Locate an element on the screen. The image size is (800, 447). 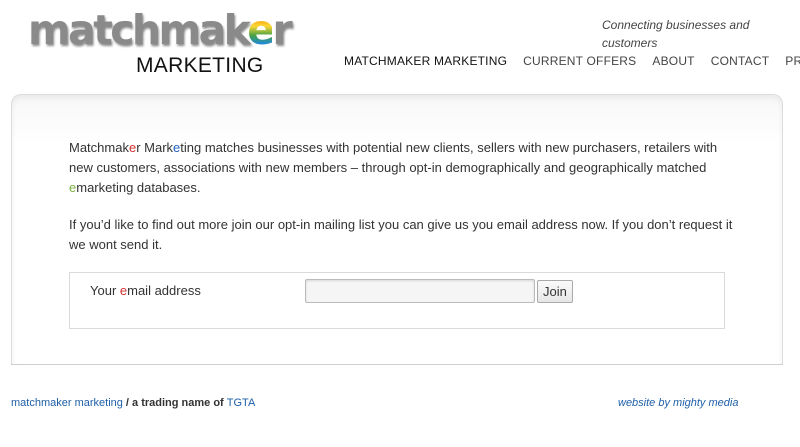
intro-seg-1: Matchmak is located at coordinates (99, 147).